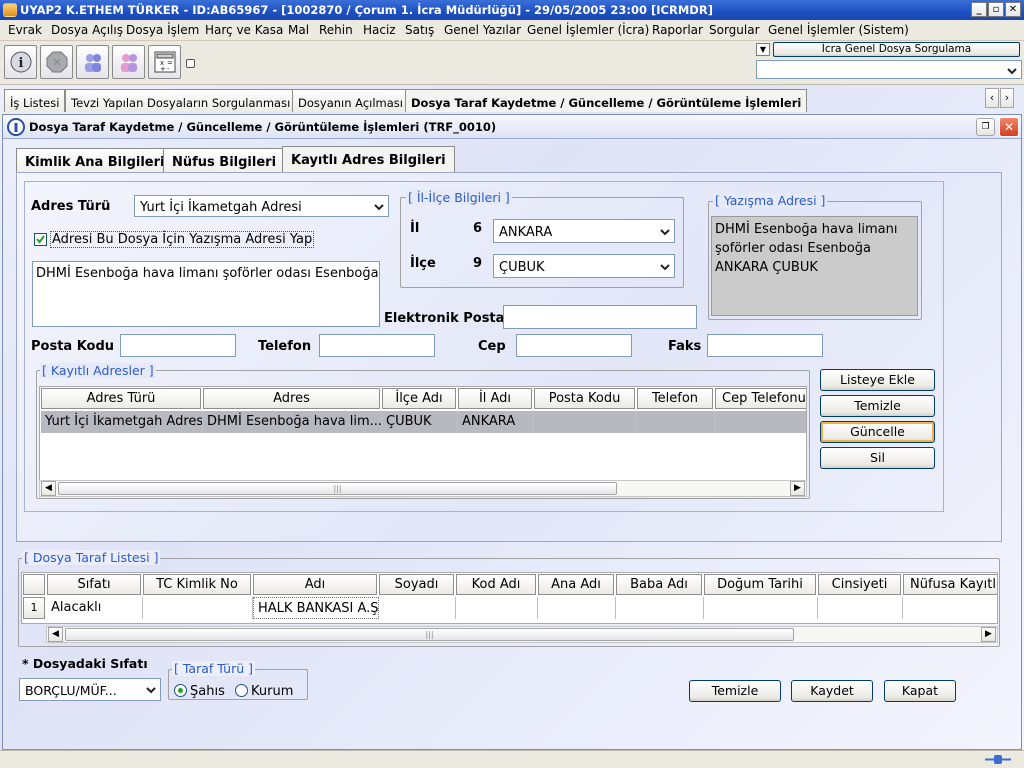  What do you see at coordinates (368, 159) in the screenshot?
I see `tab-kayitli-adres: Kayıtlı Adres Bilgileri` at bounding box center [368, 159].